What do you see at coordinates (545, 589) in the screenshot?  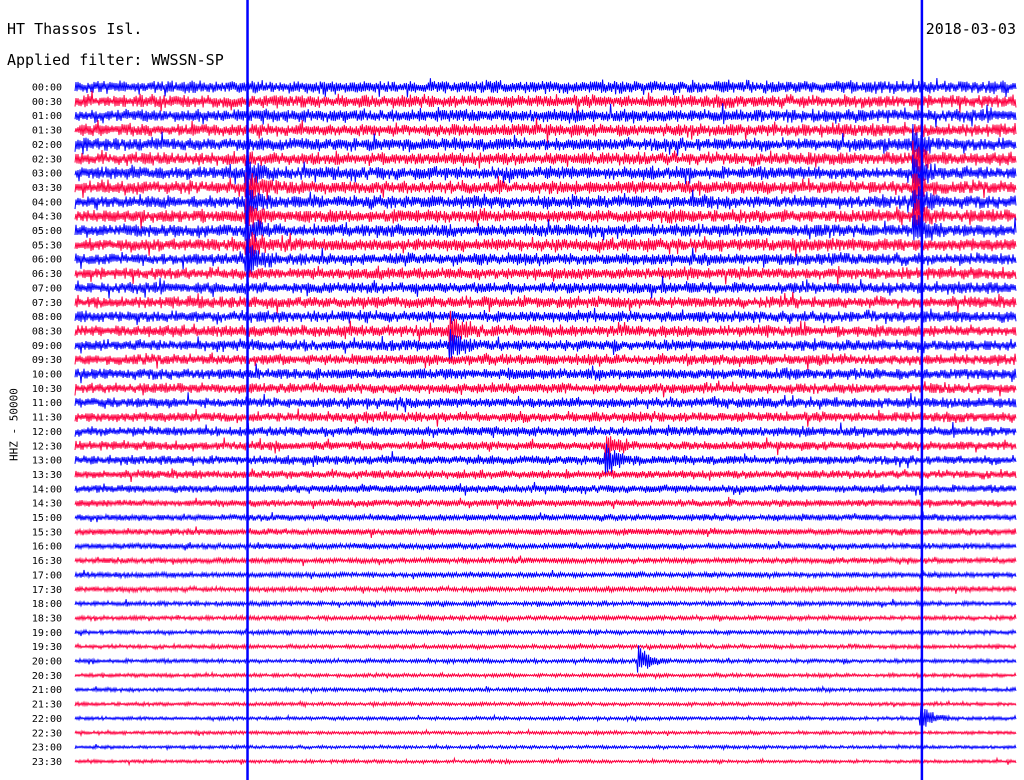 I see `seismic-trace-17:30` at bounding box center [545, 589].